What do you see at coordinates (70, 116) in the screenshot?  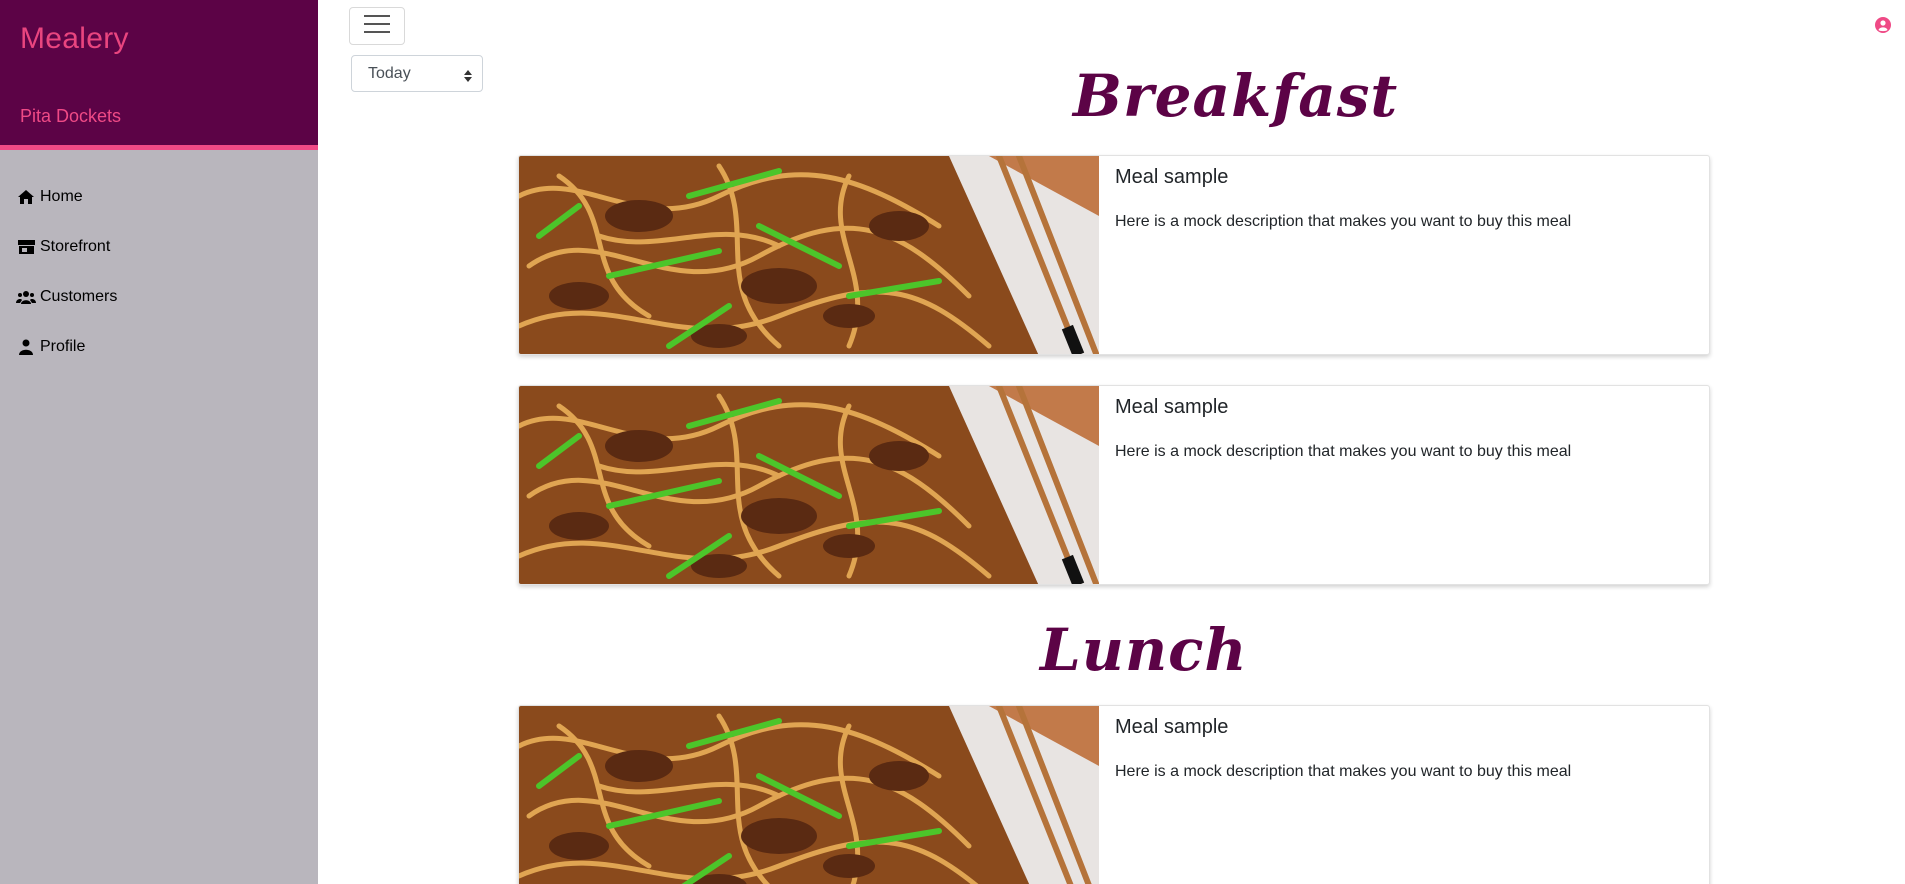 I see `store-name: Pita Dockets` at bounding box center [70, 116].